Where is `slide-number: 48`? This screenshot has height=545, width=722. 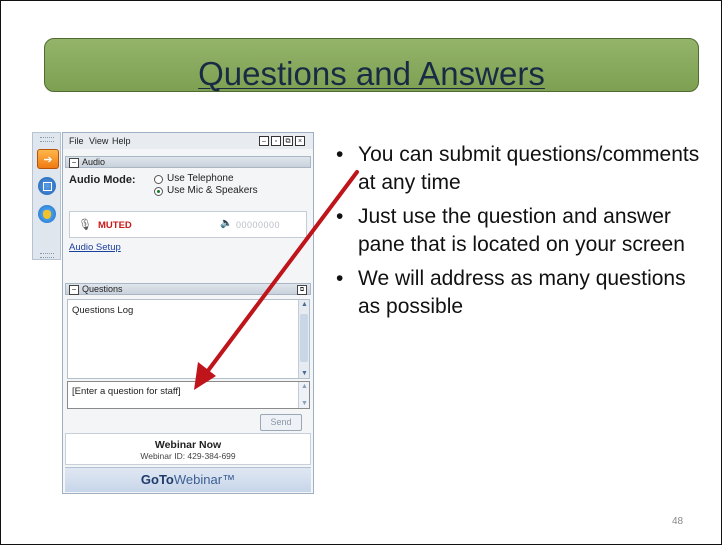
slide-number: 48 is located at coordinates (678, 521).